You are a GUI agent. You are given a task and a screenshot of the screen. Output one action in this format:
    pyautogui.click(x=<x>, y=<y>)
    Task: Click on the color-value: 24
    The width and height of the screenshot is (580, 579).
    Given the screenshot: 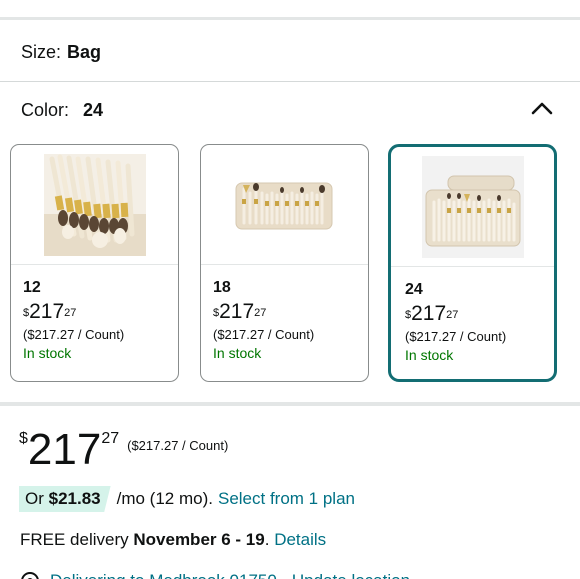 What is the action you would take?
    pyautogui.click(x=93, y=110)
    